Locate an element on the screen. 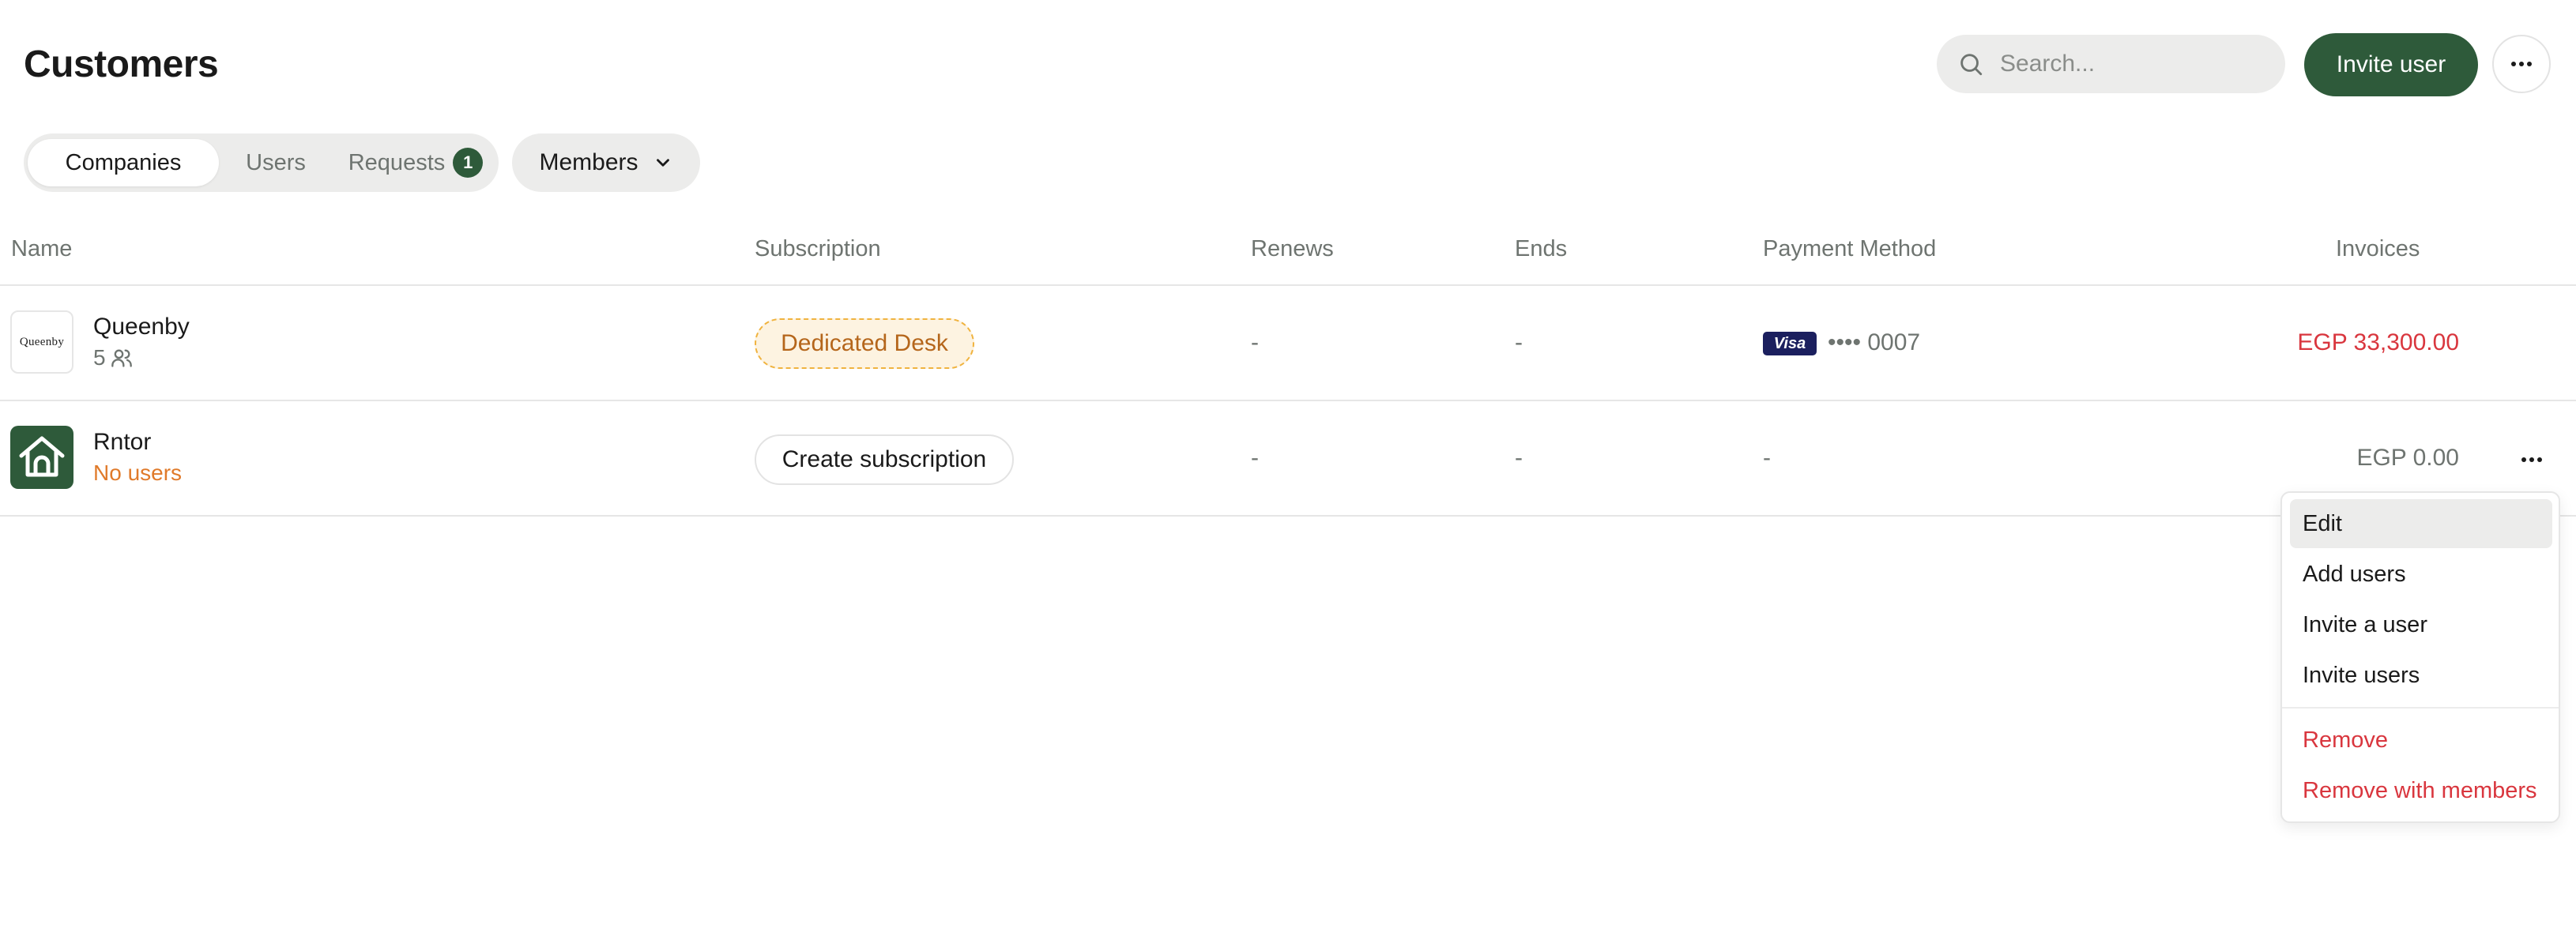  requests-count-badge: 1 is located at coordinates (468, 163).